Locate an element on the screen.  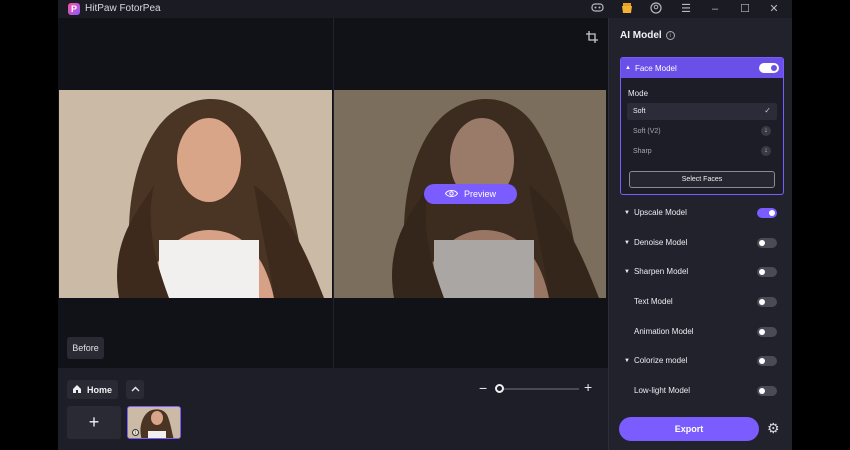
sharpen-model-toggle is located at coordinates (767, 272).